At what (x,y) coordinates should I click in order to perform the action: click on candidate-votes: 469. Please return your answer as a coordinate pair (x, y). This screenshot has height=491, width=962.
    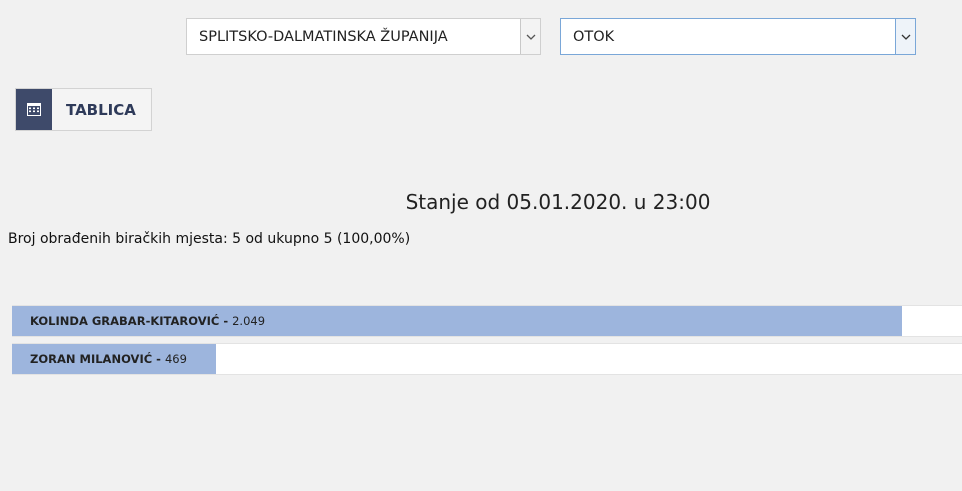
    Looking at the image, I should click on (175, 359).